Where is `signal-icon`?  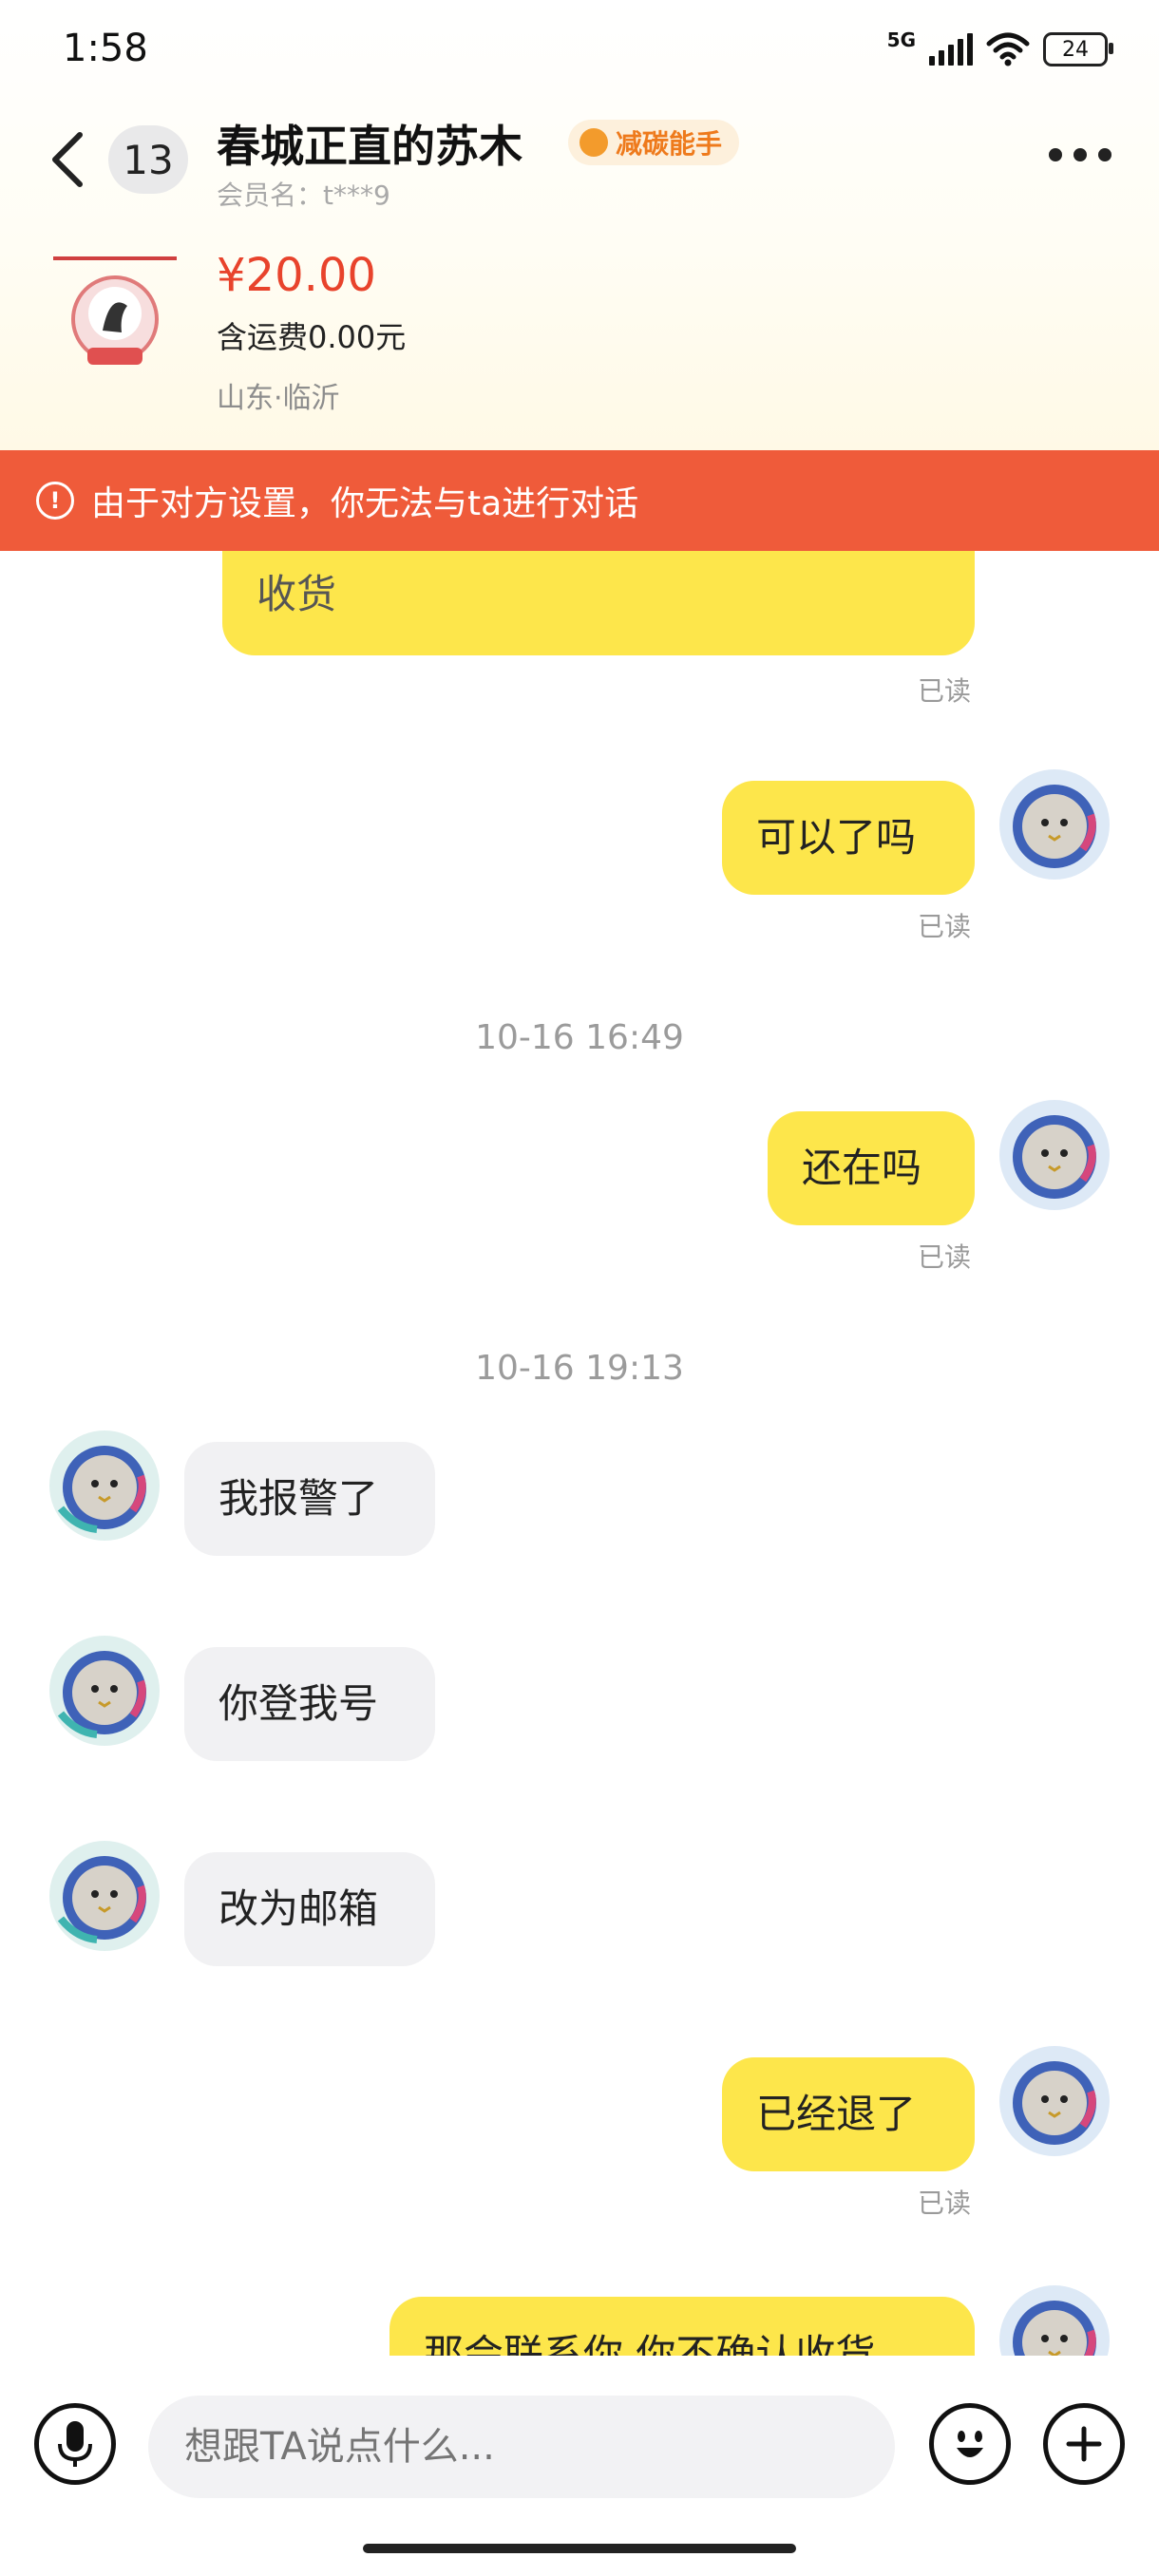 signal-icon is located at coordinates (951, 49).